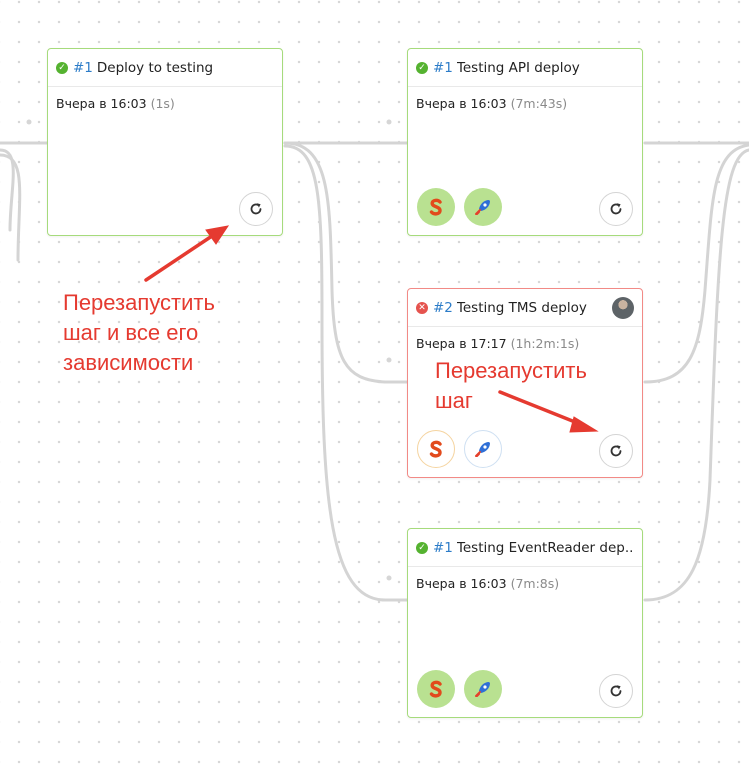 This screenshot has height=765, width=749. I want to click on annotation-restart-step: Перезапустить шаг, so click(511, 386).